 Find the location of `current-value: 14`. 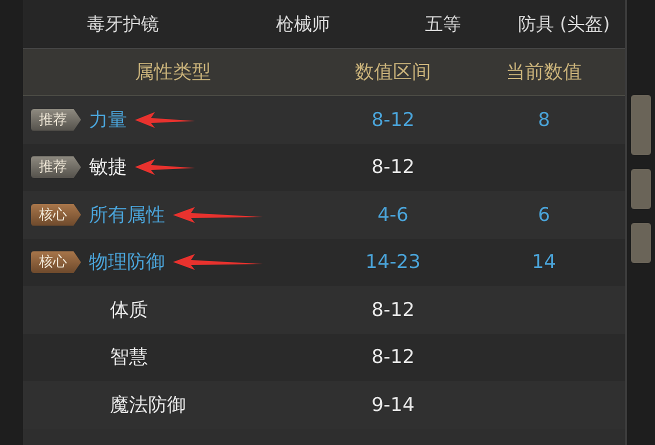

current-value: 14 is located at coordinates (544, 262).